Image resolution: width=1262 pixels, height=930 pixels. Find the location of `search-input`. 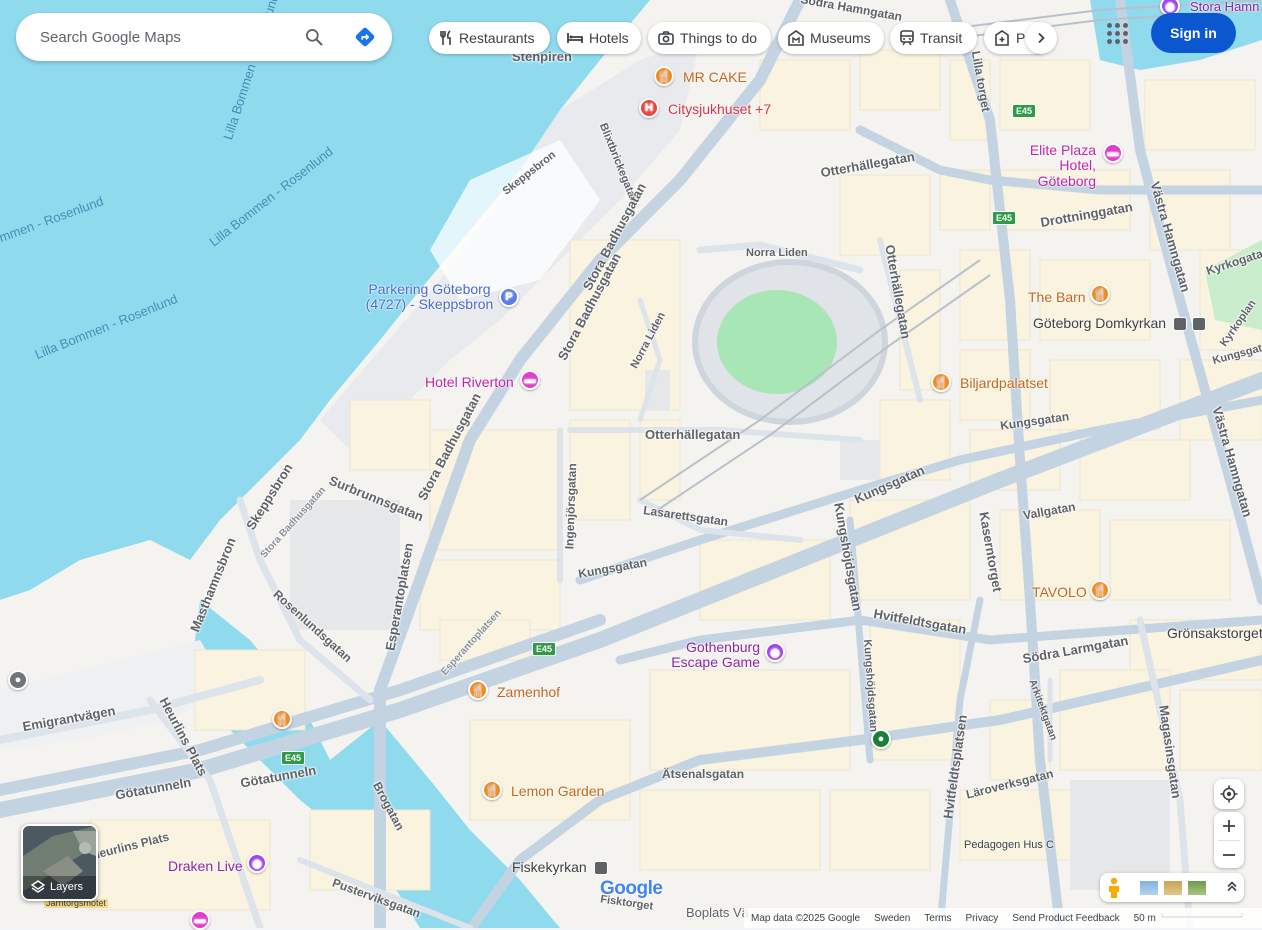

search-input is located at coordinates (165, 37).